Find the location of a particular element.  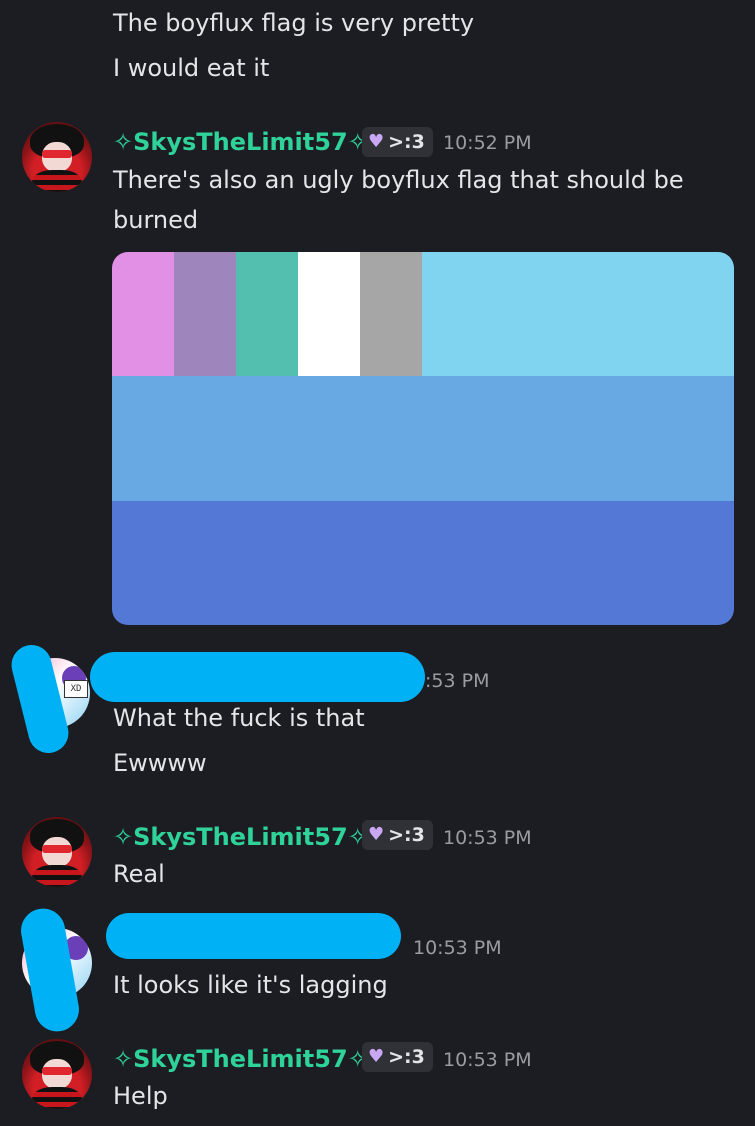

message-text: Real is located at coordinates (139, 874).